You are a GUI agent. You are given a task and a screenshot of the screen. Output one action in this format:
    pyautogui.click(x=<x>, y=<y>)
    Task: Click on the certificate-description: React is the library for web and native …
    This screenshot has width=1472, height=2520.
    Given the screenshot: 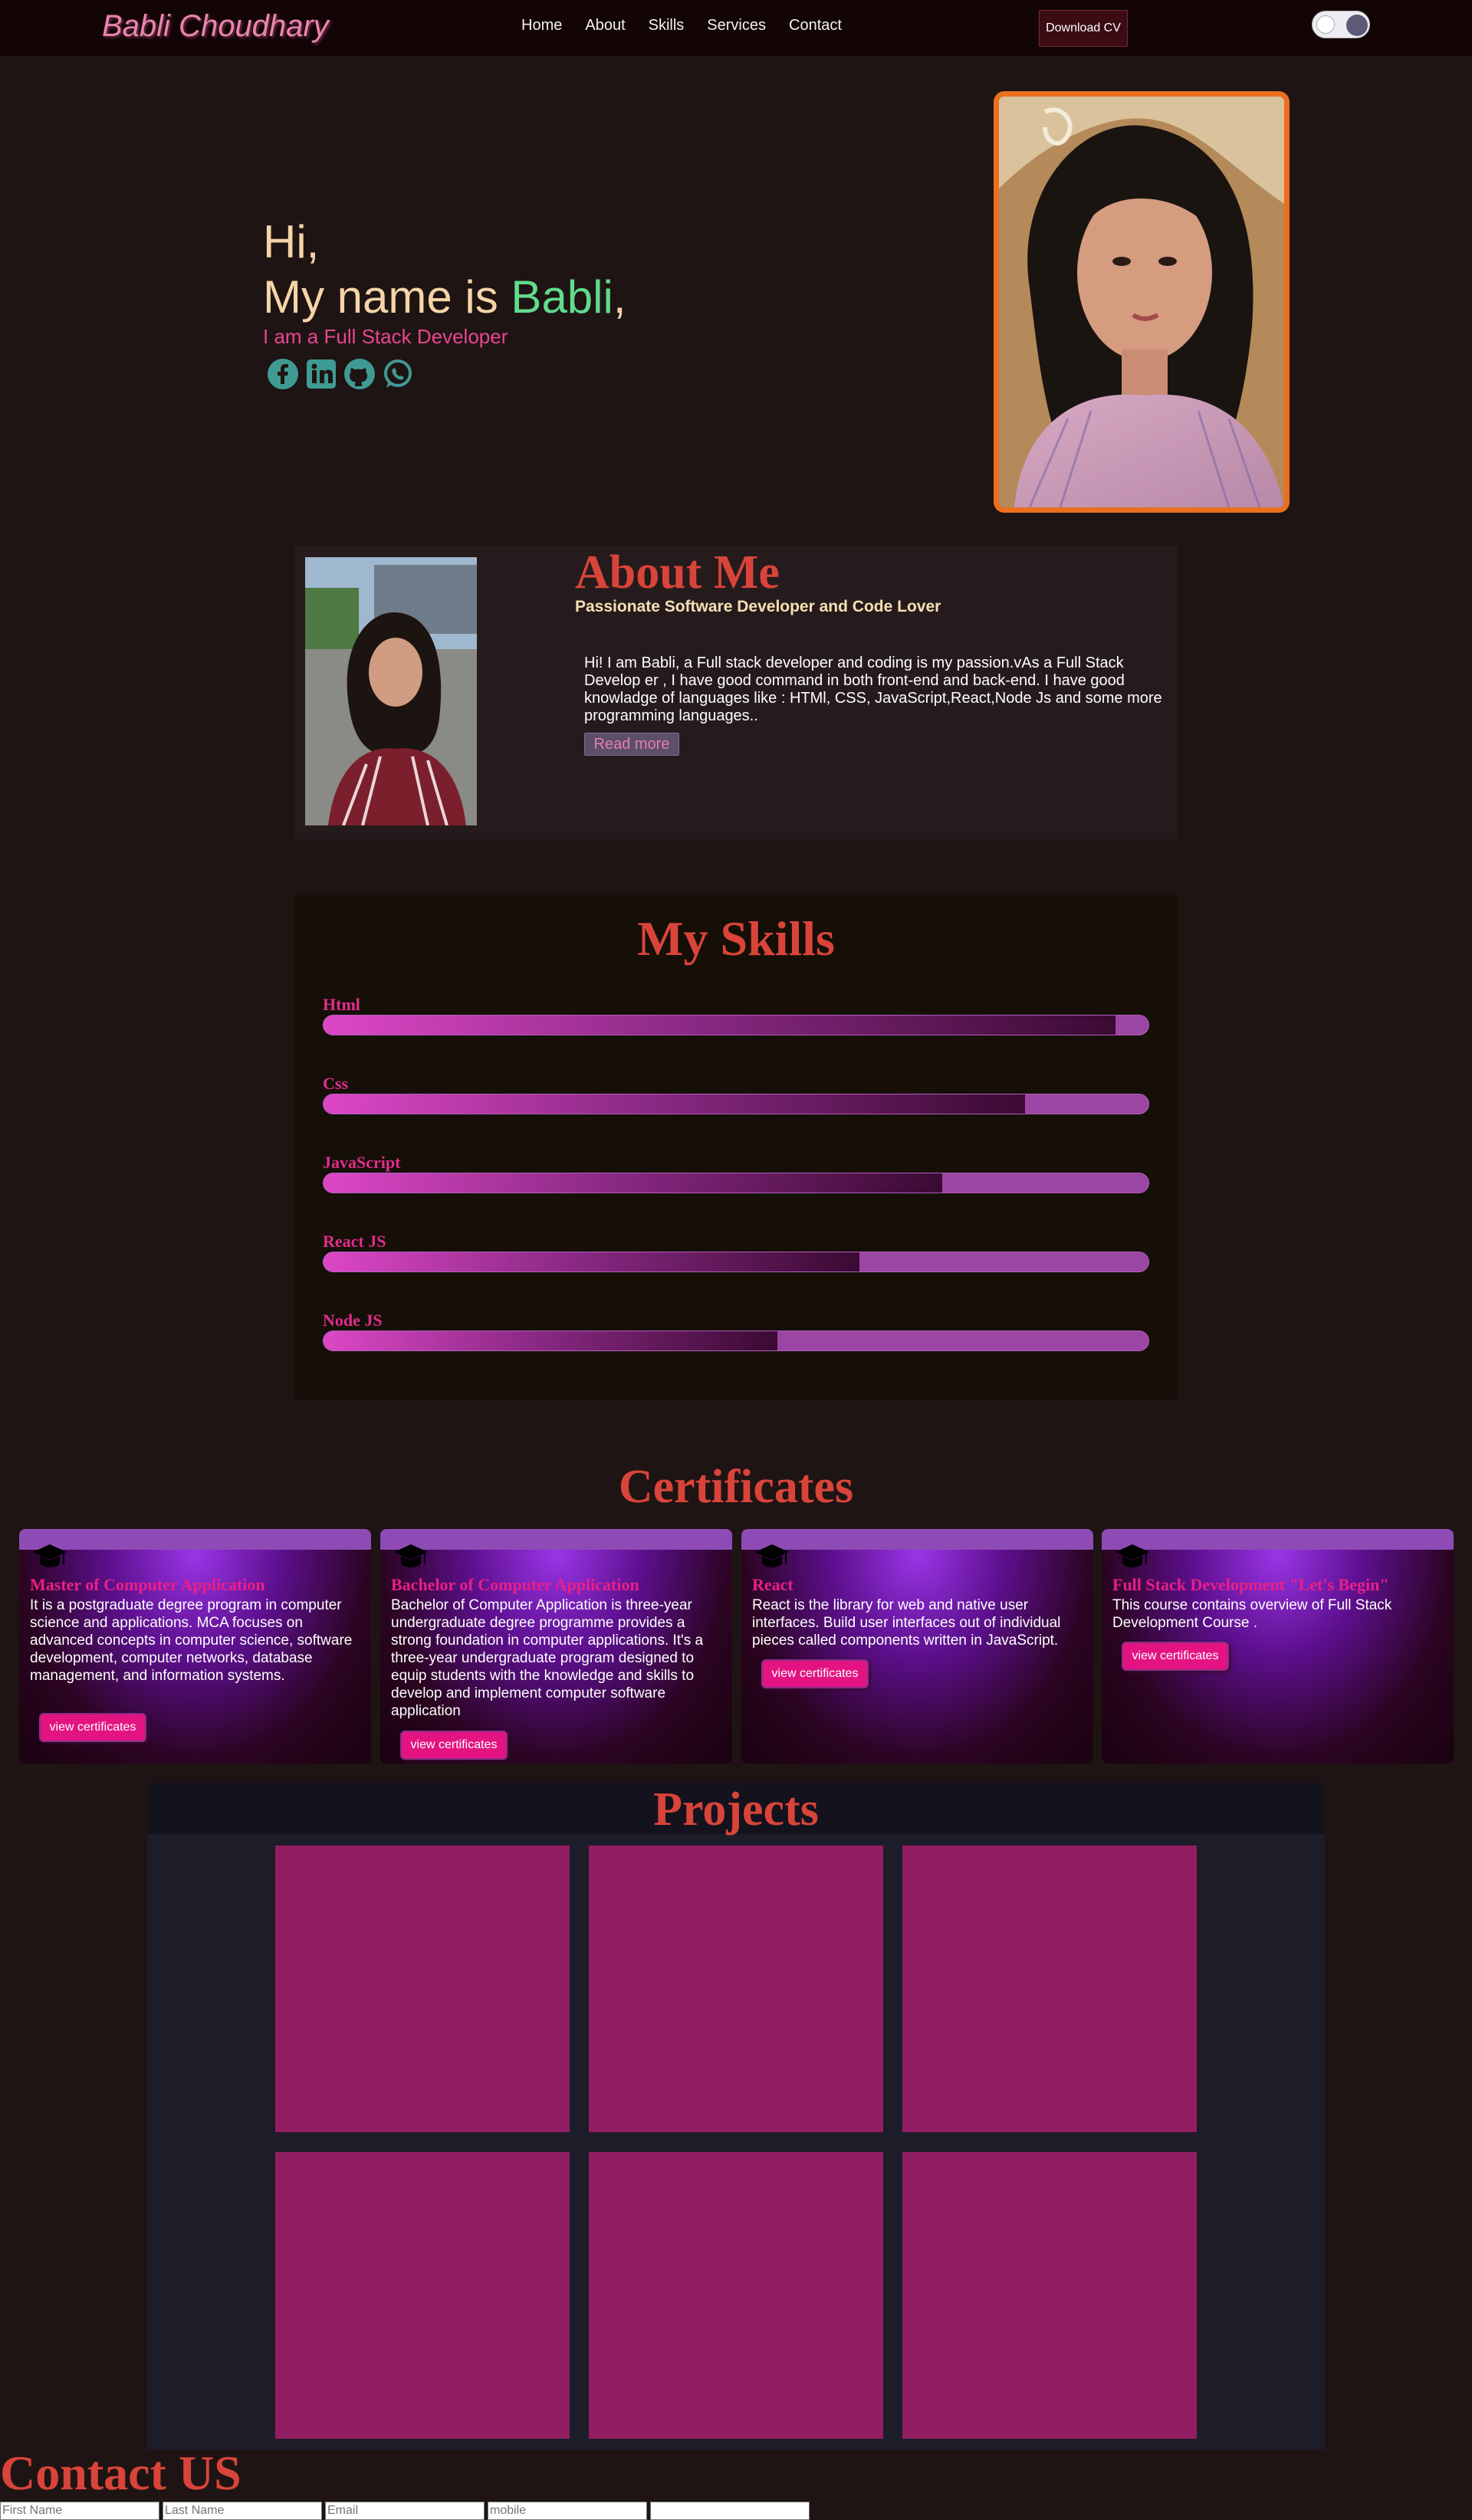 What is the action you would take?
    pyautogui.click(x=906, y=1623)
    